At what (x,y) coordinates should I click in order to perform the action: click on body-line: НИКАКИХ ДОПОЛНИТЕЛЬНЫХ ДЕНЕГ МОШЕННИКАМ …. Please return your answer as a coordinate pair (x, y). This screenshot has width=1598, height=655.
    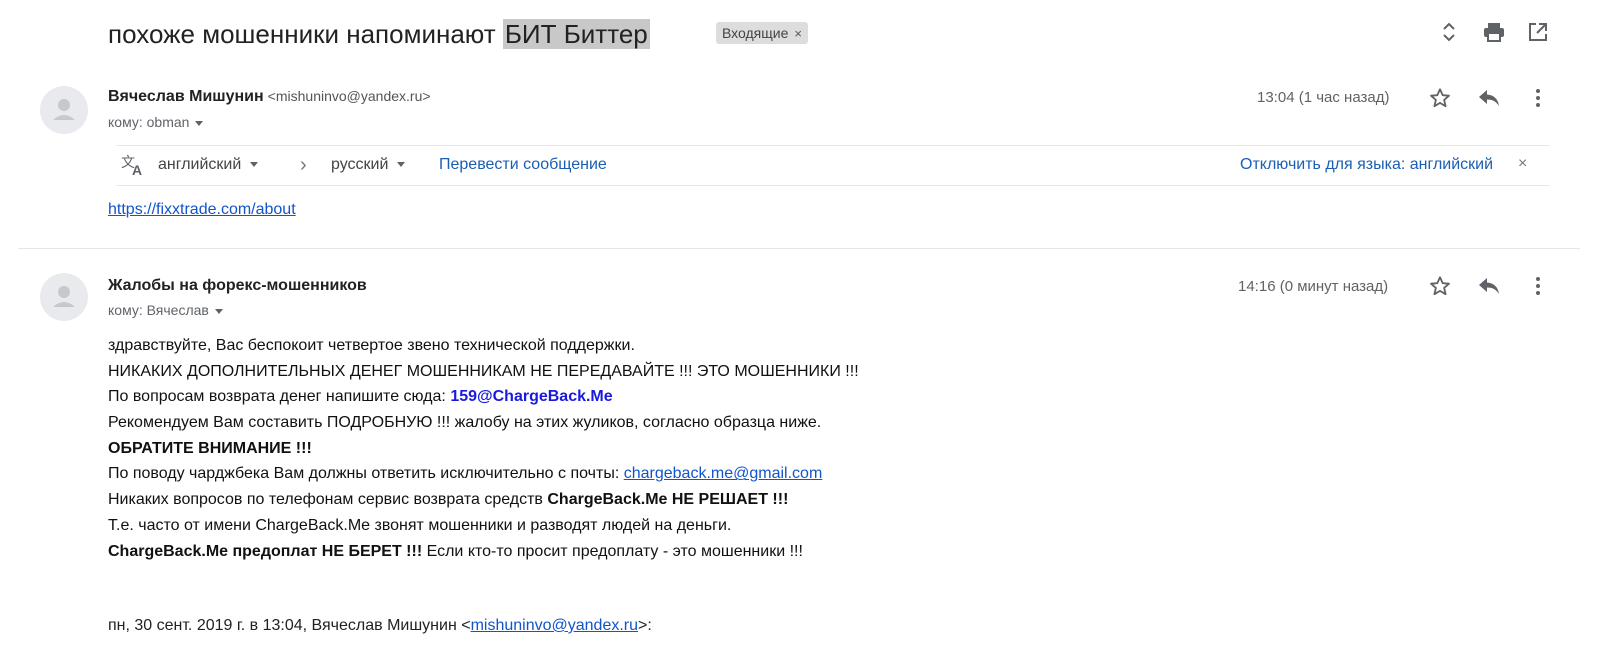
    Looking at the image, I should click on (483, 371).